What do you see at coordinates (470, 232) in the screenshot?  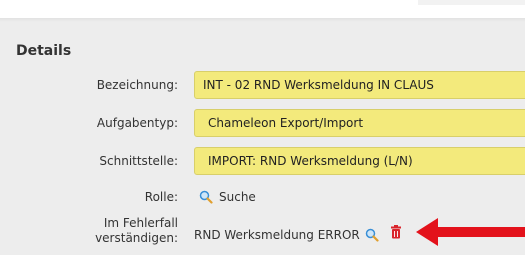 I see `annotation-arrow-icon` at bounding box center [470, 232].